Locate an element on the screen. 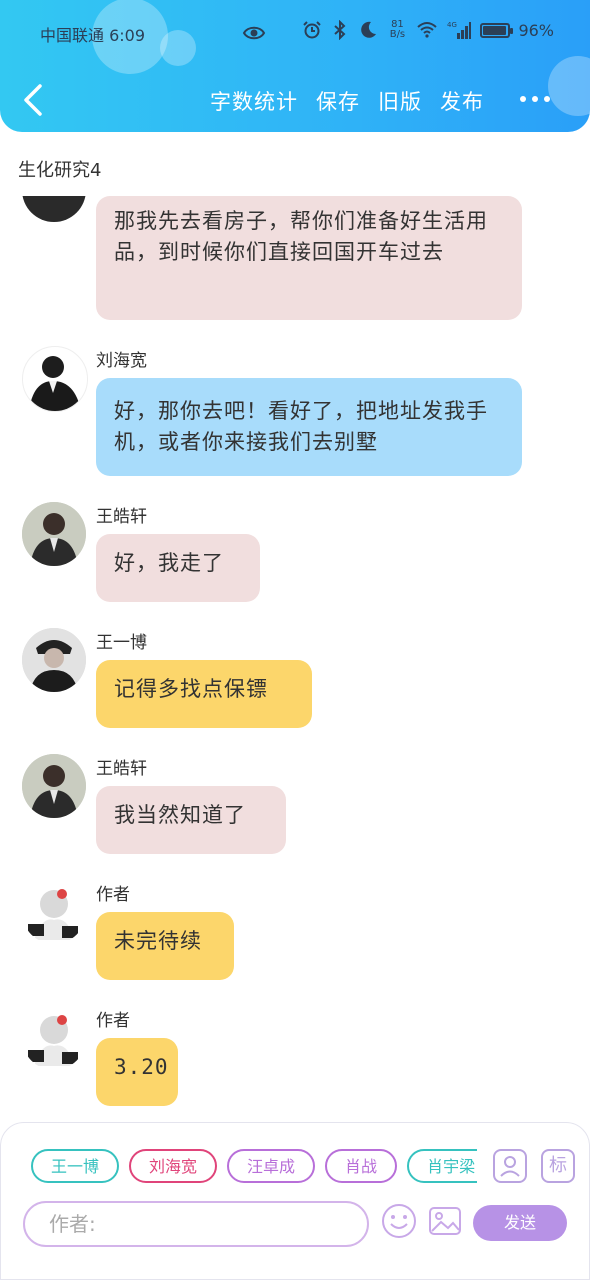 The width and height of the screenshot is (590, 1280). save-button: 保存 is located at coordinates (338, 101).